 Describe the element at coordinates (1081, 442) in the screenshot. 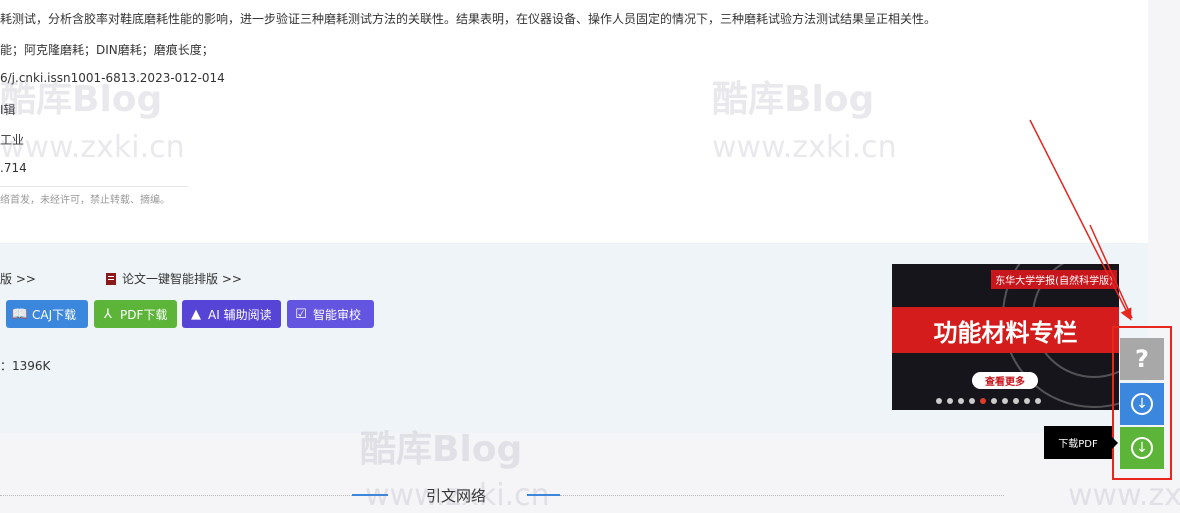

I see `download-pdf-tooltip: 下载PDF` at that location.